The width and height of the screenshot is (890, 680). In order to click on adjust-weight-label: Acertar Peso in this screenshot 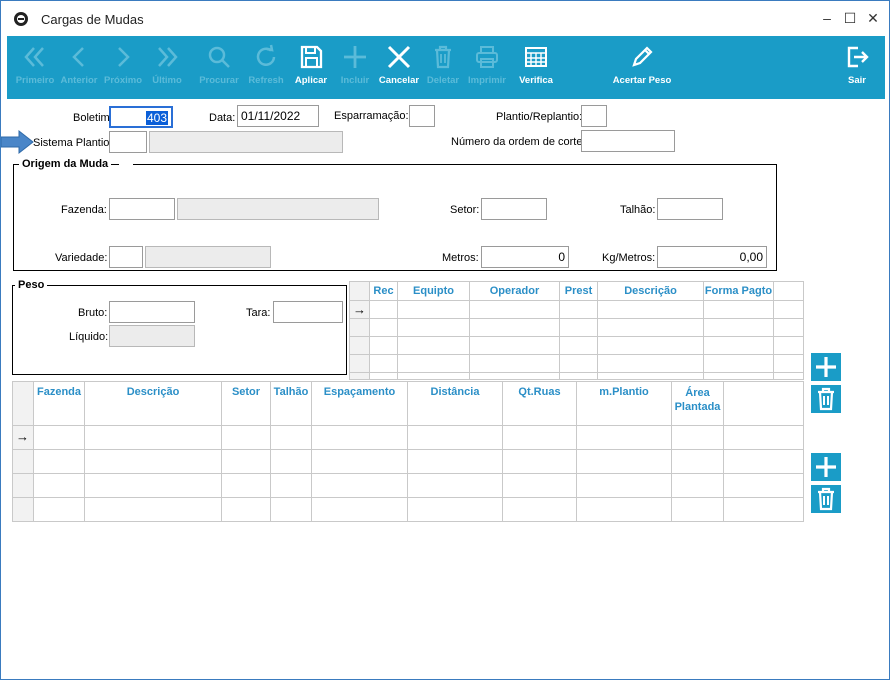, I will do `click(642, 80)`.